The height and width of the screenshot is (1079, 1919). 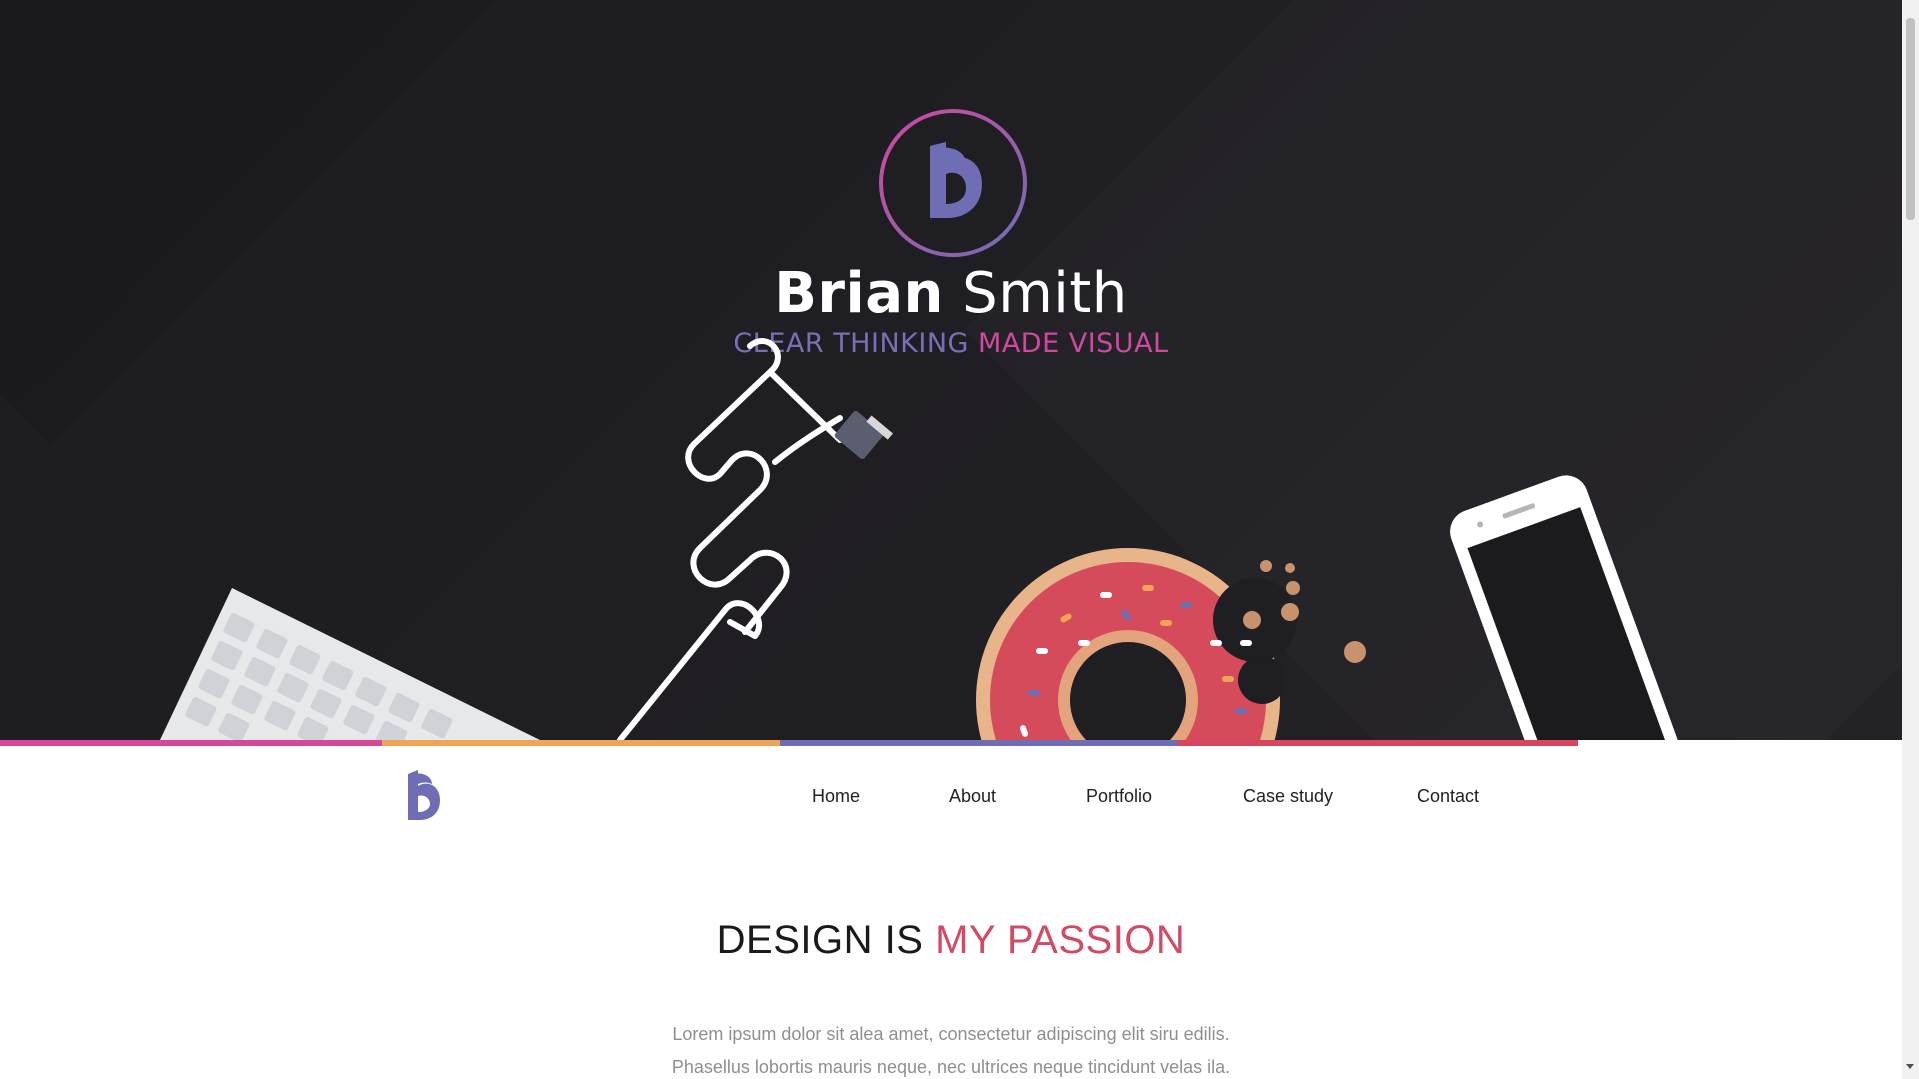 What do you see at coordinates (1566, 607) in the screenshot?
I see `smartphone-illustration` at bounding box center [1566, 607].